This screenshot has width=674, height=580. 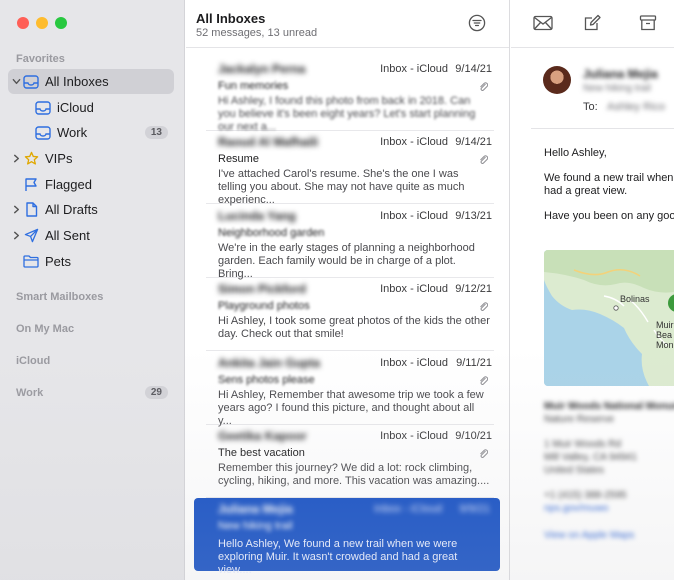 What do you see at coordinates (91, 132) in the screenshot?
I see `sidebar-item-work: Work 13` at bounding box center [91, 132].